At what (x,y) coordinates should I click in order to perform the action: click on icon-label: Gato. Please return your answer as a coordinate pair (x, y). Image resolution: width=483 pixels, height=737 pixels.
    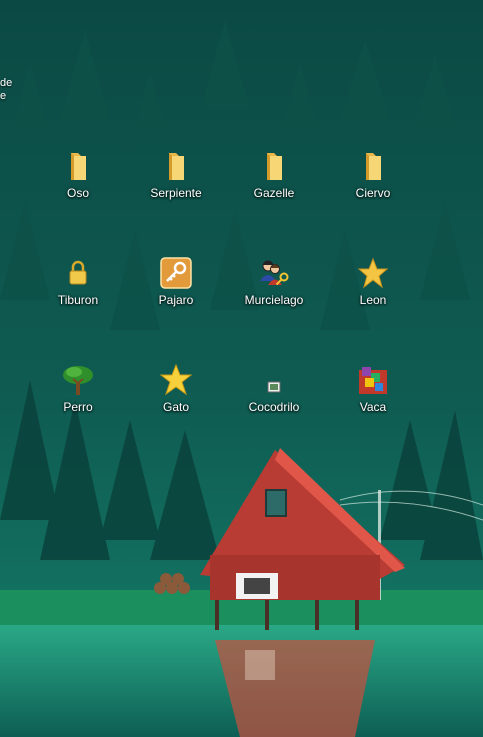
    Looking at the image, I should click on (175, 407).